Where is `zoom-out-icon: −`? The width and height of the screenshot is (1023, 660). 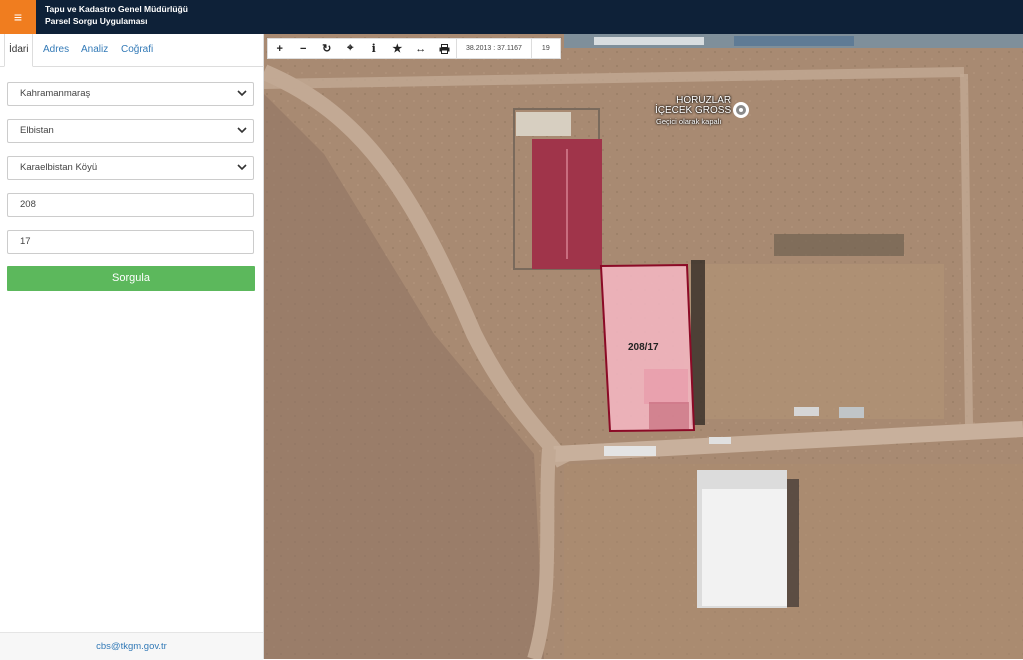 zoom-out-icon: − is located at coordinates (303, 48).